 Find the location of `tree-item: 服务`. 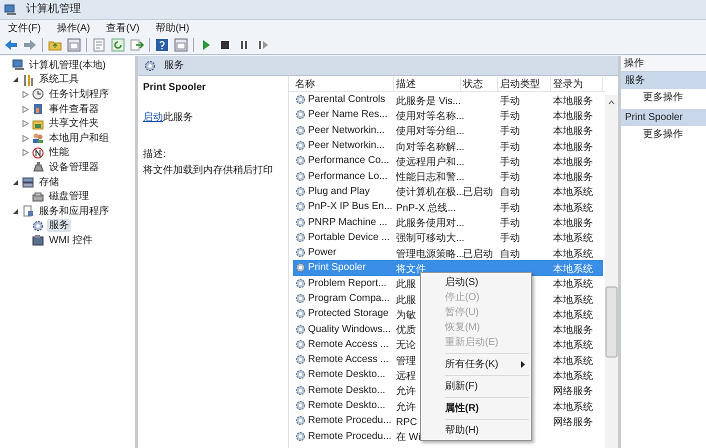

tree-item: 服务 is located at coordinates (59, 225).